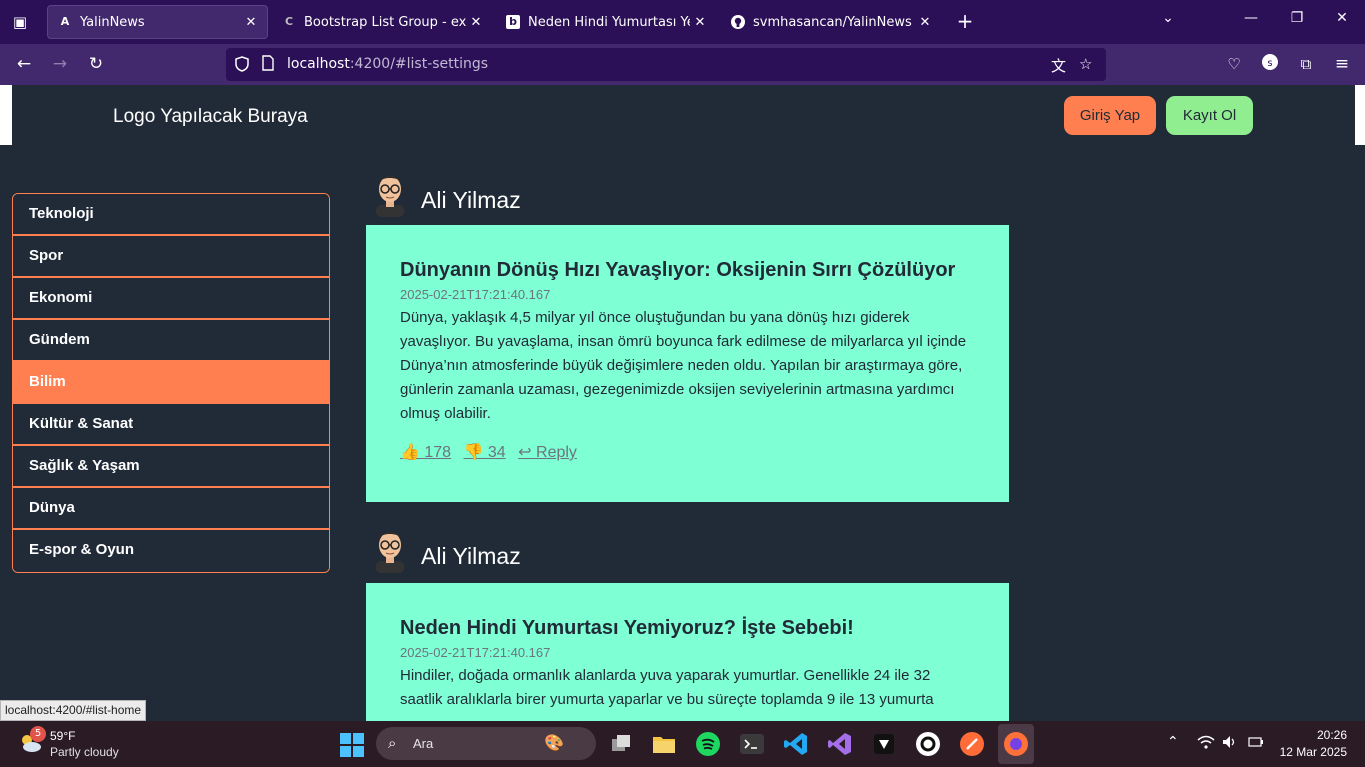 This screenshot has width=1365, height=767. I want to click on taskbar-search: ⌕ Ara 🎨, so click(486, 743).